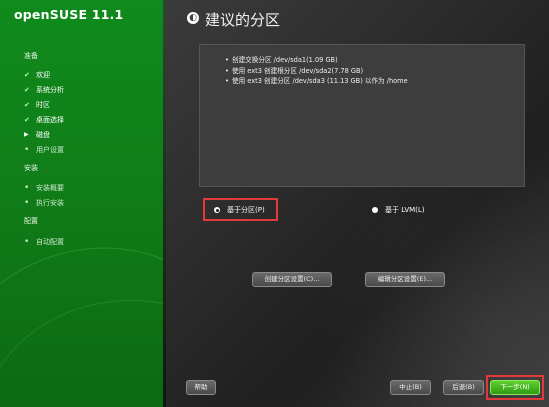 The image size is (549, 407). What do you see at coordinates (243, 20) in the screenshot?
I see `page-title: 建议的分区` at bounding box center [243, 20].